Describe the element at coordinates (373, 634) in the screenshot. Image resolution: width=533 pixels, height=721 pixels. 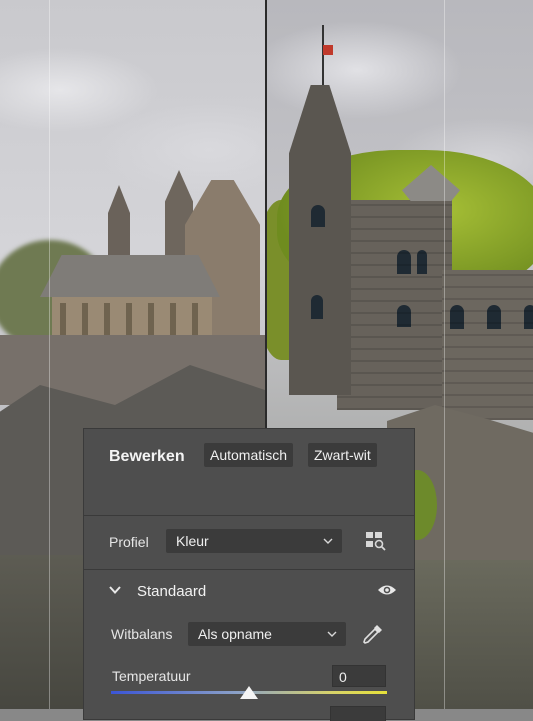
I see `eyedropper-icon` at that location.